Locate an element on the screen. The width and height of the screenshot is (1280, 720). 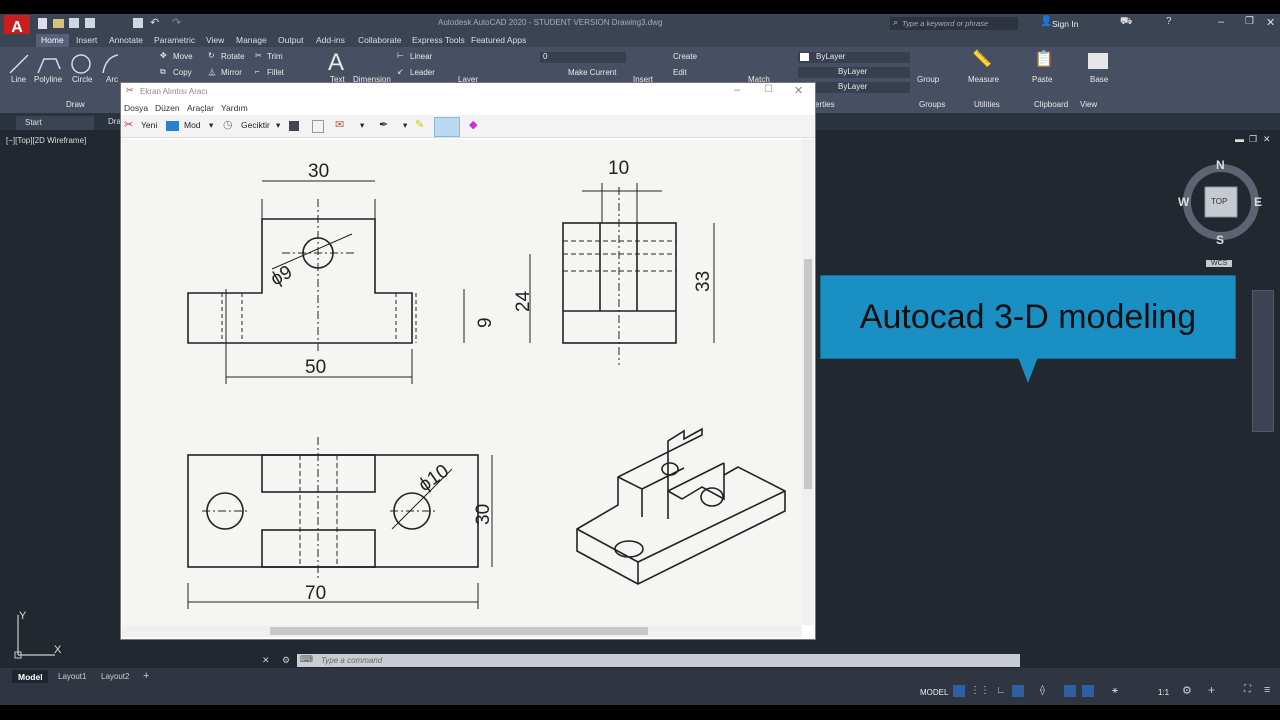
properties-group-label: erties is located at coordinates (825, 104).